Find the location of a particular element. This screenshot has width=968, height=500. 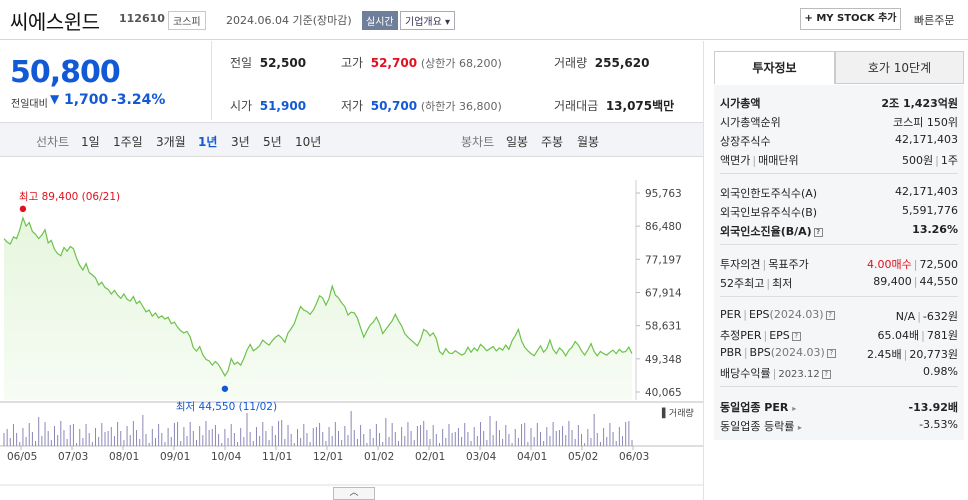

week52-low-value: 44,550 is located at coordinates (939, 281).